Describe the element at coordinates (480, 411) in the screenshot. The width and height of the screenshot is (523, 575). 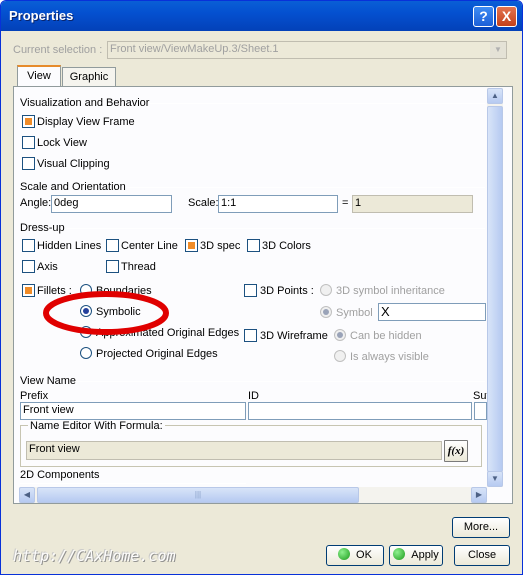
I see `suffix-input` at that location.